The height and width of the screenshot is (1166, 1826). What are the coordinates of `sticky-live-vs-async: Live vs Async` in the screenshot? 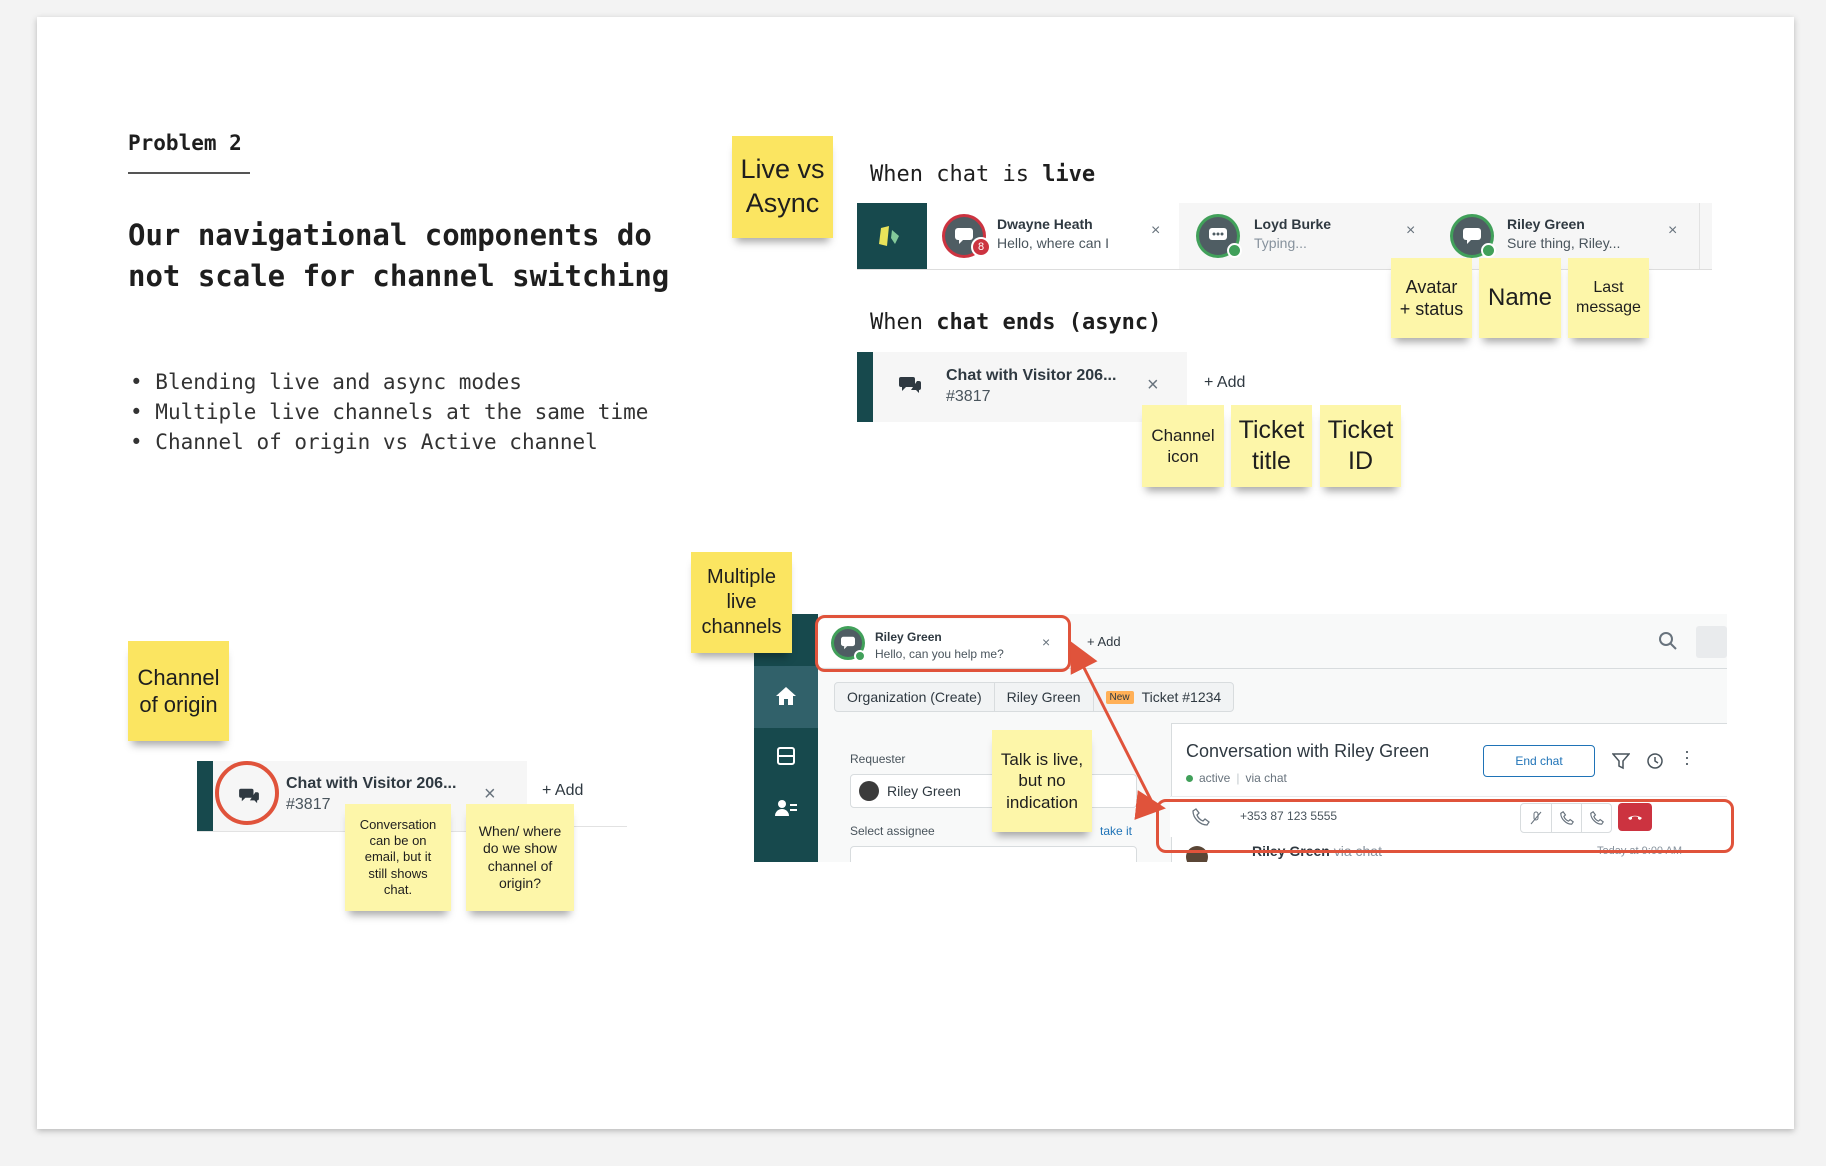 It's located at (782, 187).